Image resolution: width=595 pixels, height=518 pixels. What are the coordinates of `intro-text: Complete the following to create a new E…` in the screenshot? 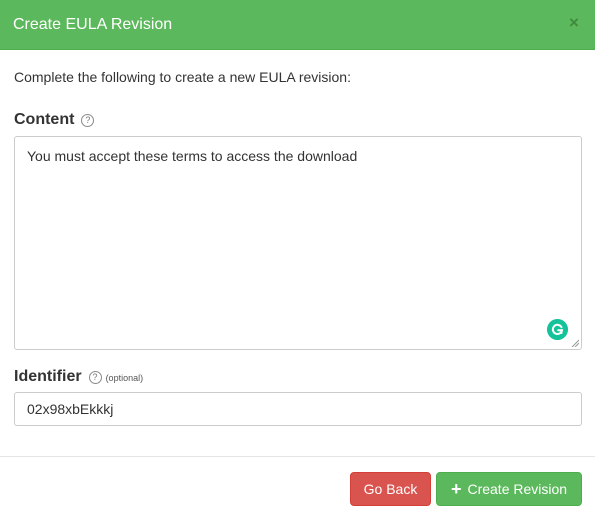 It's located at (182, 77).